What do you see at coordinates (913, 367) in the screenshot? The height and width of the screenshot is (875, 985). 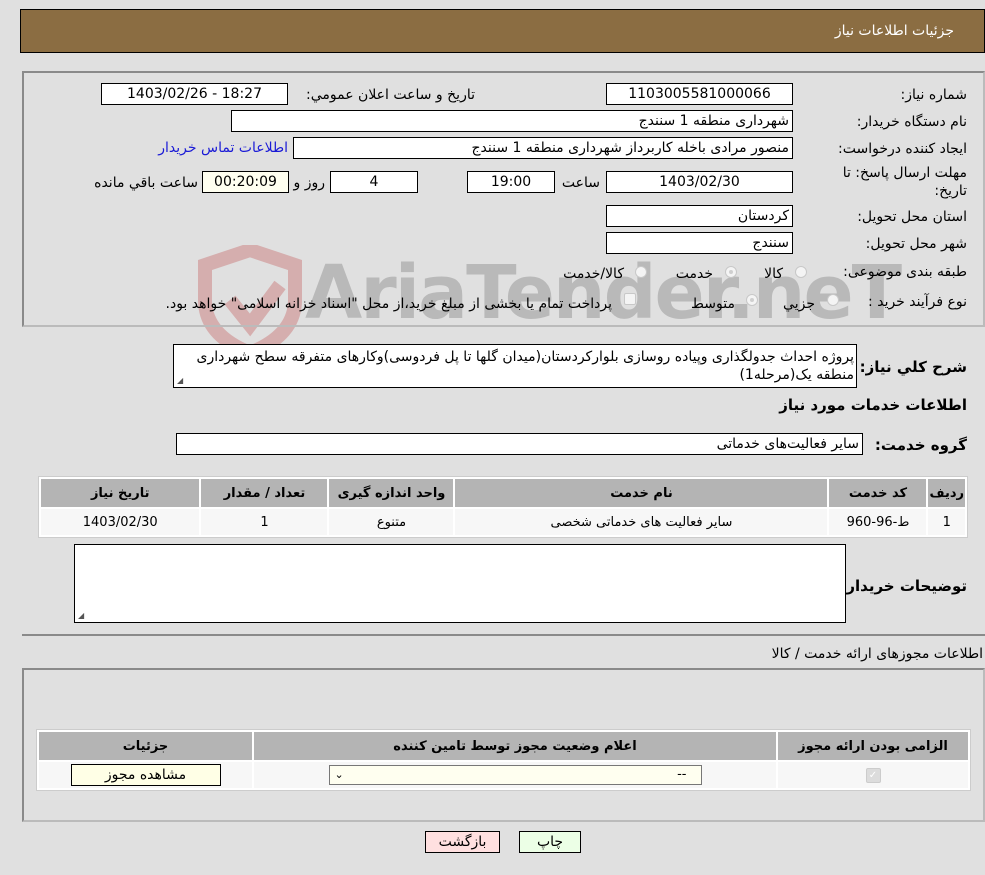 I see `description-label: شرح کلي نياز:` at bounding box center [913, 367].